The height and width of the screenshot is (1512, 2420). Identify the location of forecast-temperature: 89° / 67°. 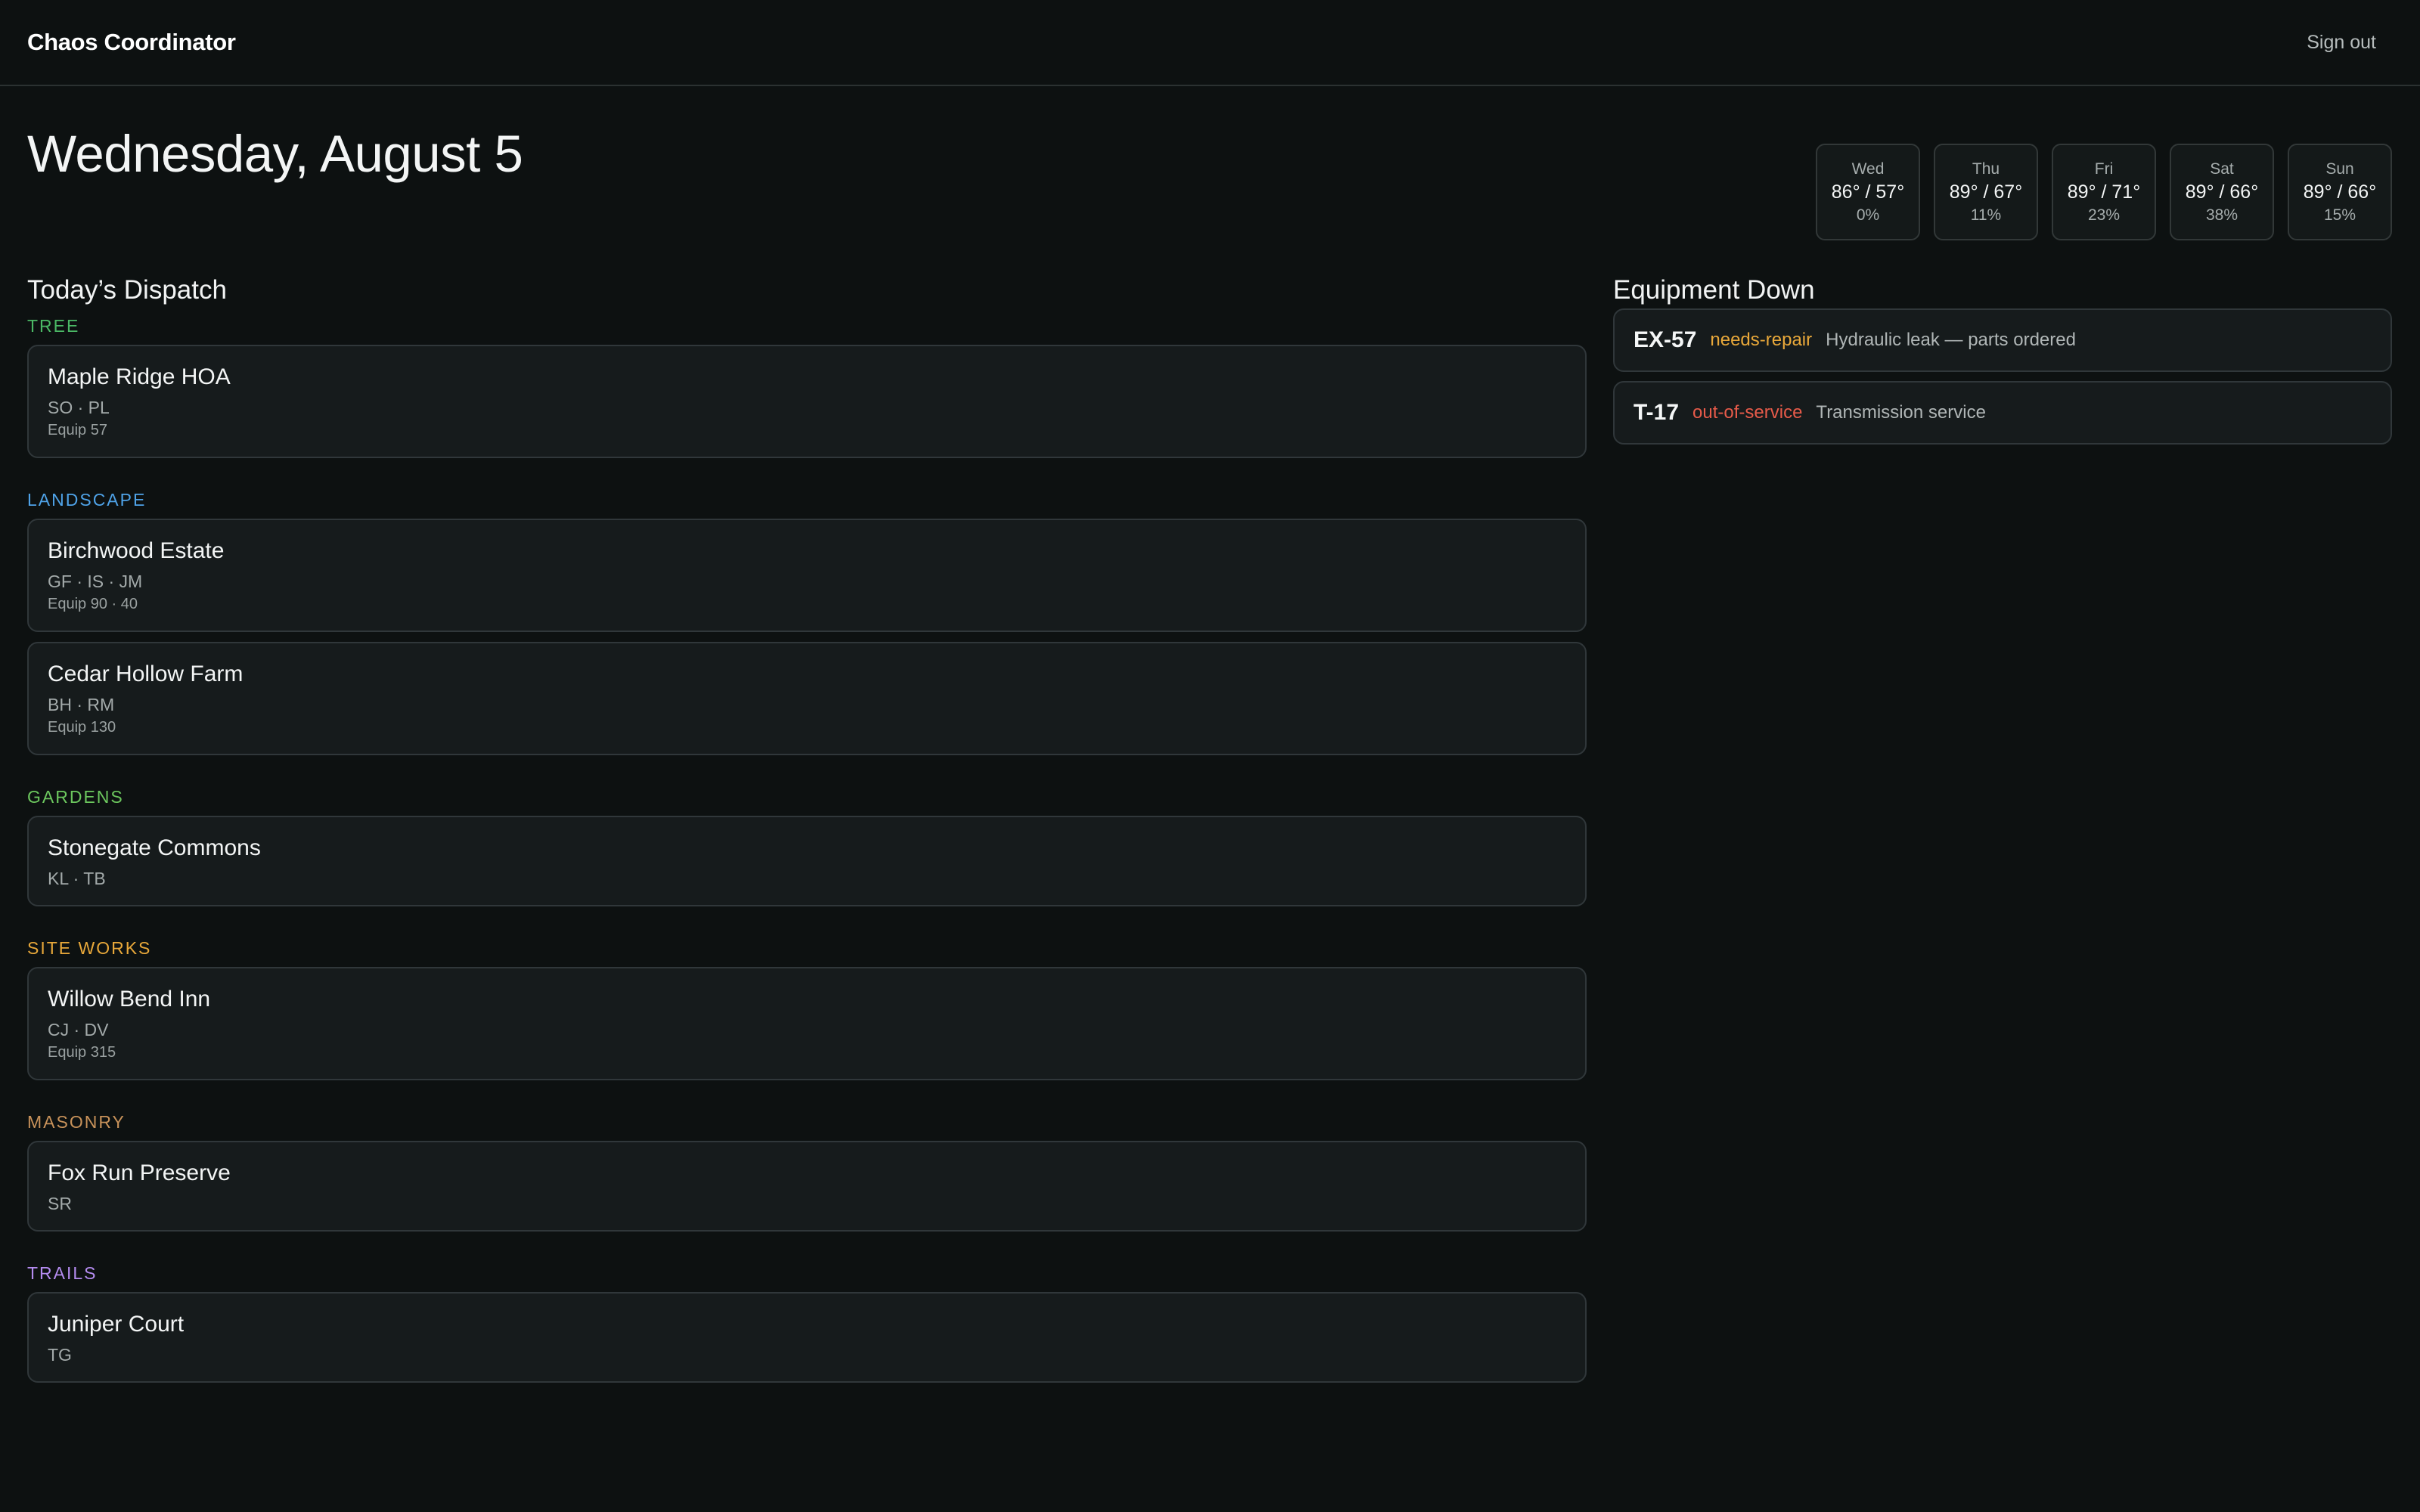
(1986, 192).